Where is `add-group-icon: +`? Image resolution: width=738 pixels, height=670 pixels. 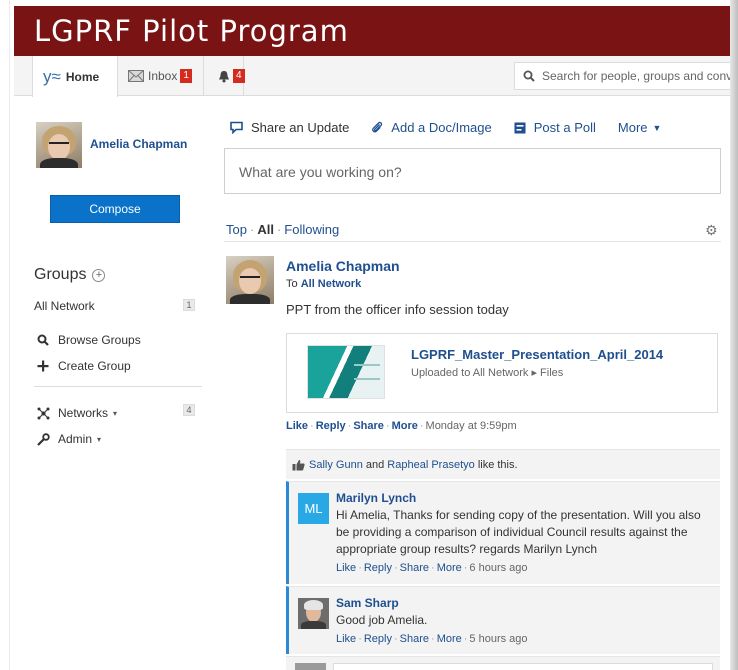 add-group-icon: + is located at coordinates (99, 275).